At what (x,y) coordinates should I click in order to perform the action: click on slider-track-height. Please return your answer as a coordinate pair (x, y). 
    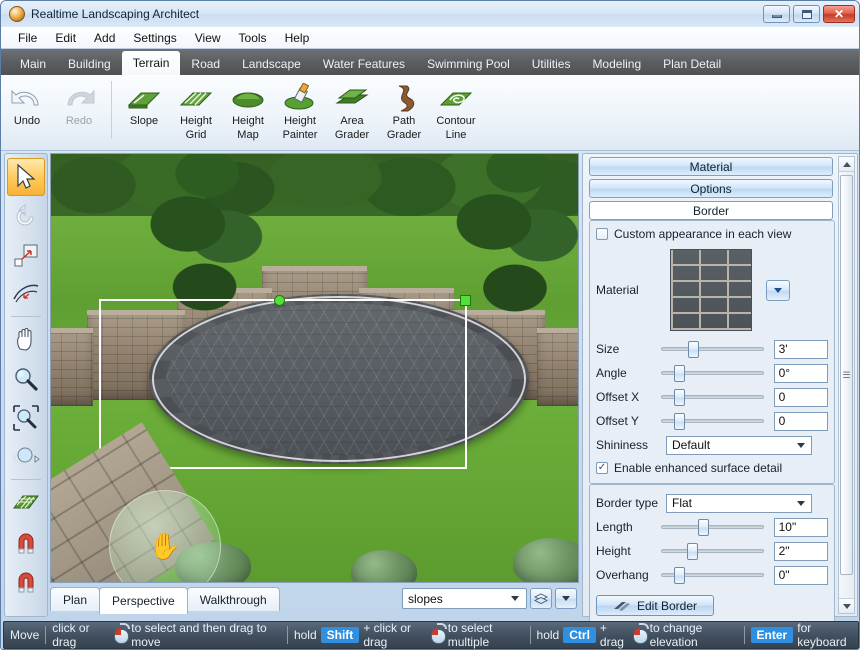
    Looking at the image, I should click on (712, 551).